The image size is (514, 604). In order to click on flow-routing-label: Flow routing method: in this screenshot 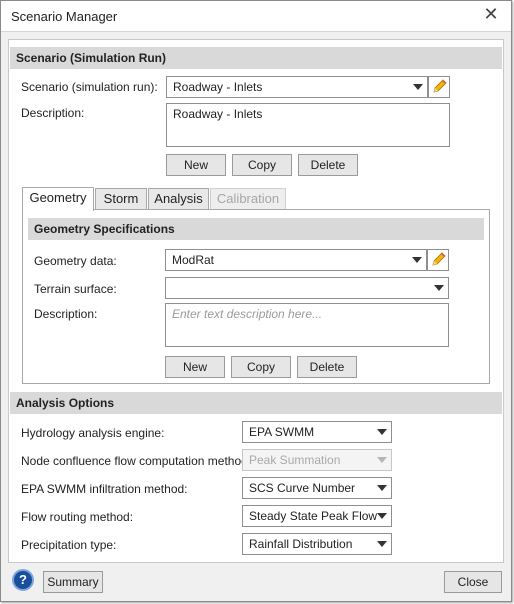, I will do `click(77, 517)`.